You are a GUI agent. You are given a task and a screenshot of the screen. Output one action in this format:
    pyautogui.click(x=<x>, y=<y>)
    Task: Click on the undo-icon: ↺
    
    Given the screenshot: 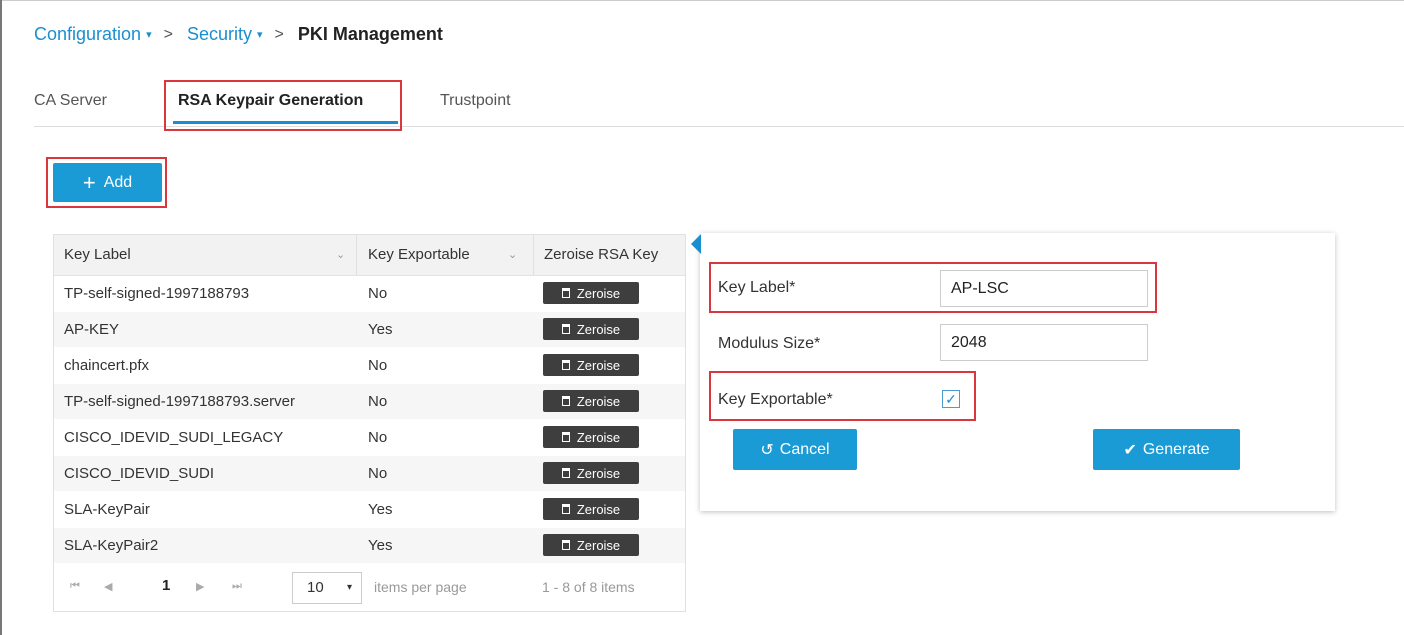 What is the action you would take?
    pyautogui.click(x=767, y=450)
    